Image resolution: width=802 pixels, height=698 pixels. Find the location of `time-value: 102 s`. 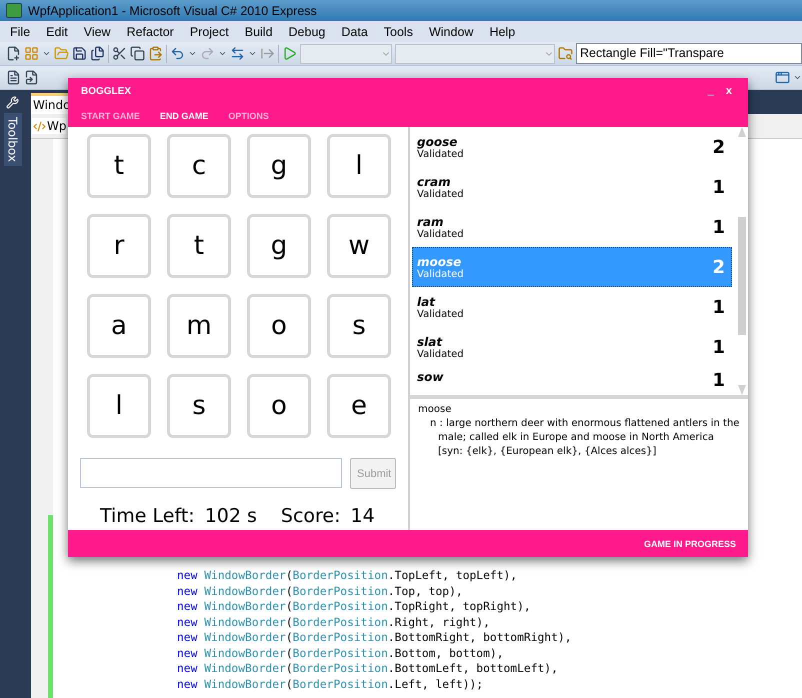

time-value: 102 s is located at coordinates (230, 516).